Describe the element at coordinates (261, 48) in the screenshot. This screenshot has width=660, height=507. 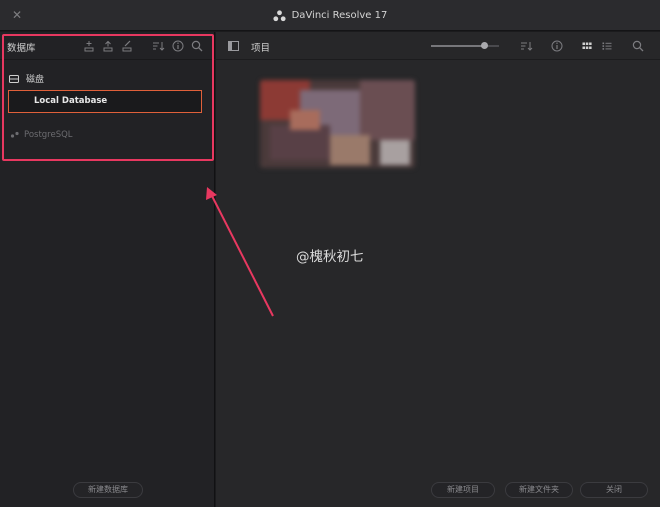
I see `project-panel-label: 项目` at that location.